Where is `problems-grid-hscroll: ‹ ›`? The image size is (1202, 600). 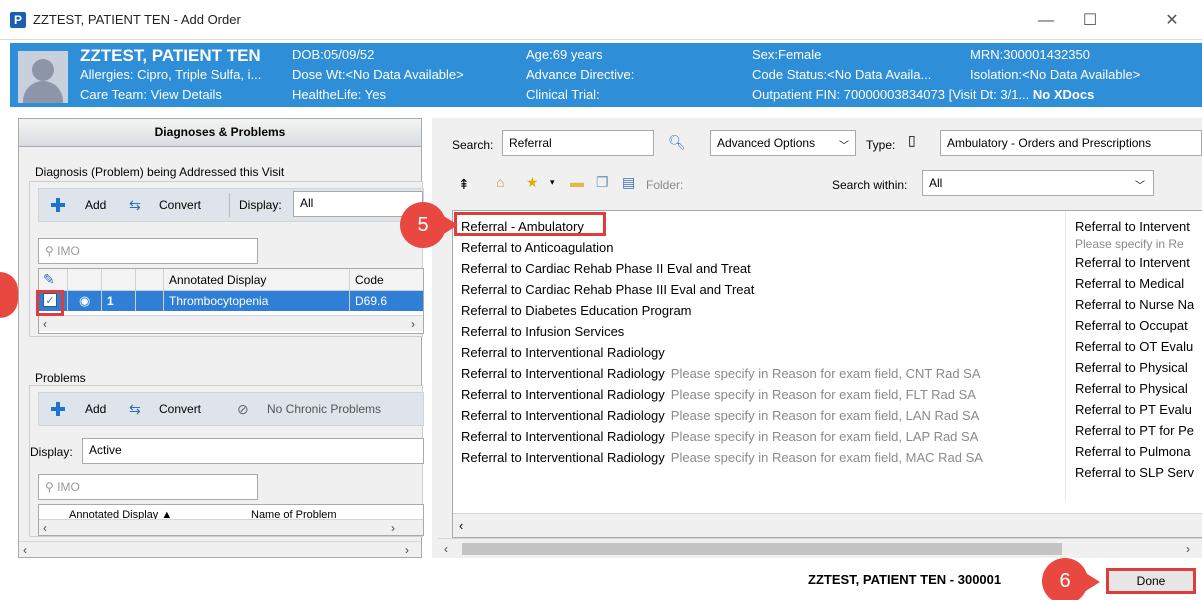 problems-grid-hscroll: ‹ › is located at coordinates (231, 527).